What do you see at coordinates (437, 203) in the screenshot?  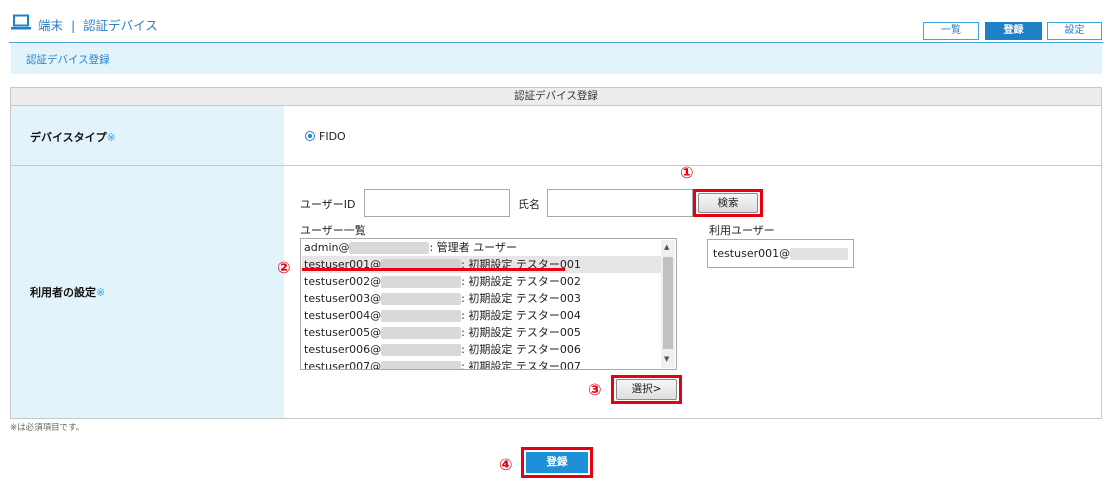 I see `user-id-input` at bounding box center [437, 203].